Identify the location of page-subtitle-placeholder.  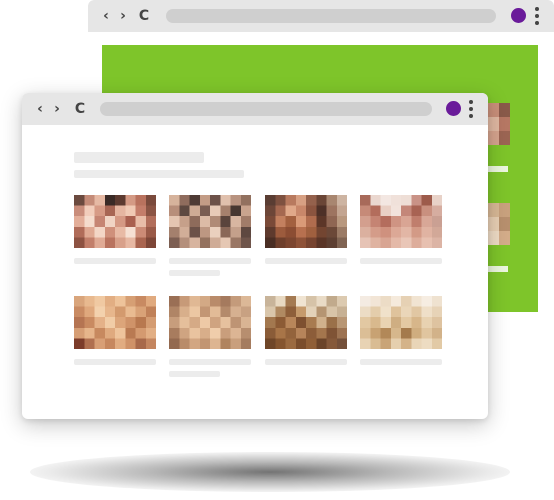
(159, 174).